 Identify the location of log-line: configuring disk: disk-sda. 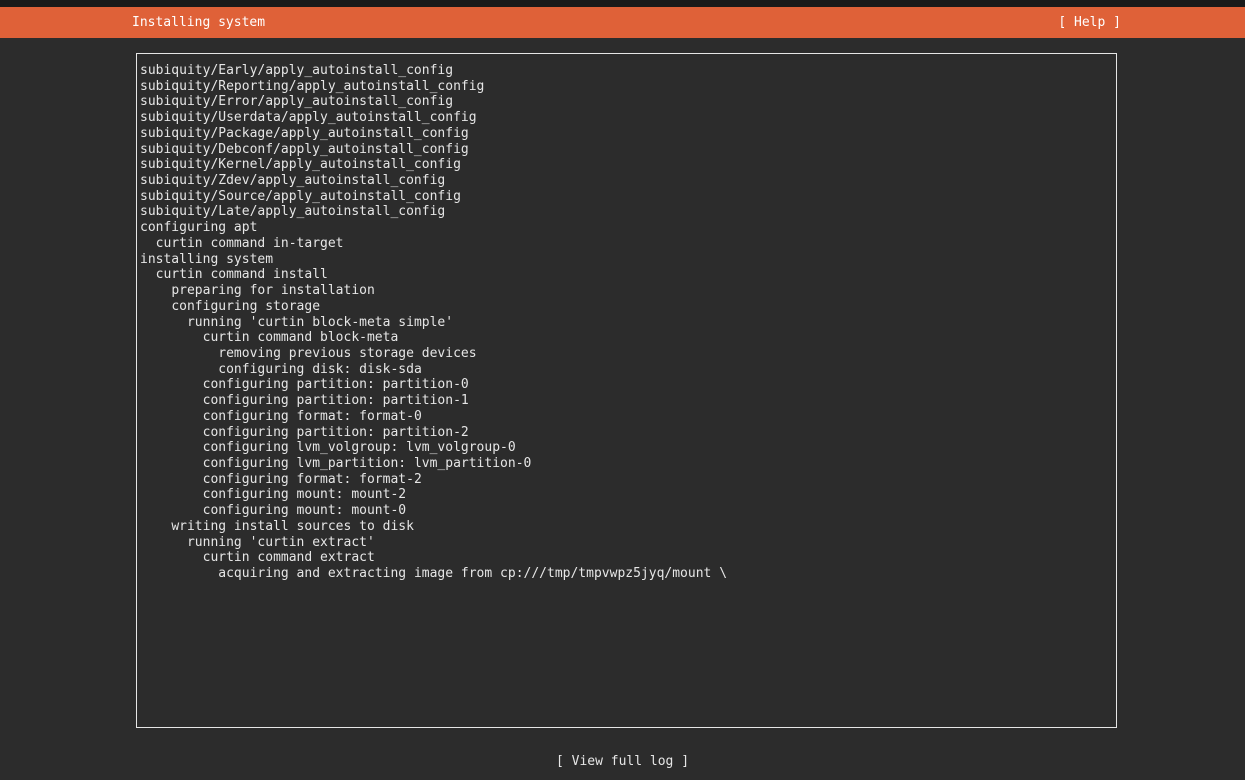
(433, 370).